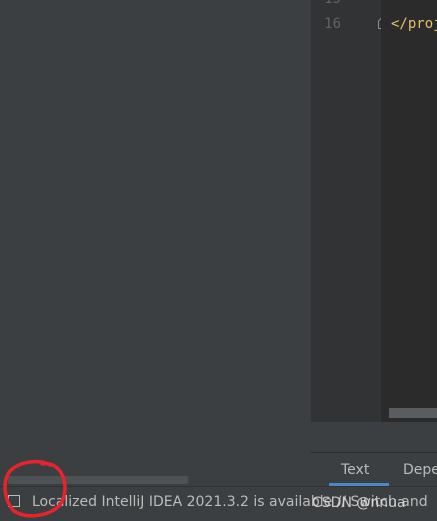 Image resolution: width=437 pixels, height=521 pixels. I want to click on editor-tab-bar: Text Depe, so click(374, 469).